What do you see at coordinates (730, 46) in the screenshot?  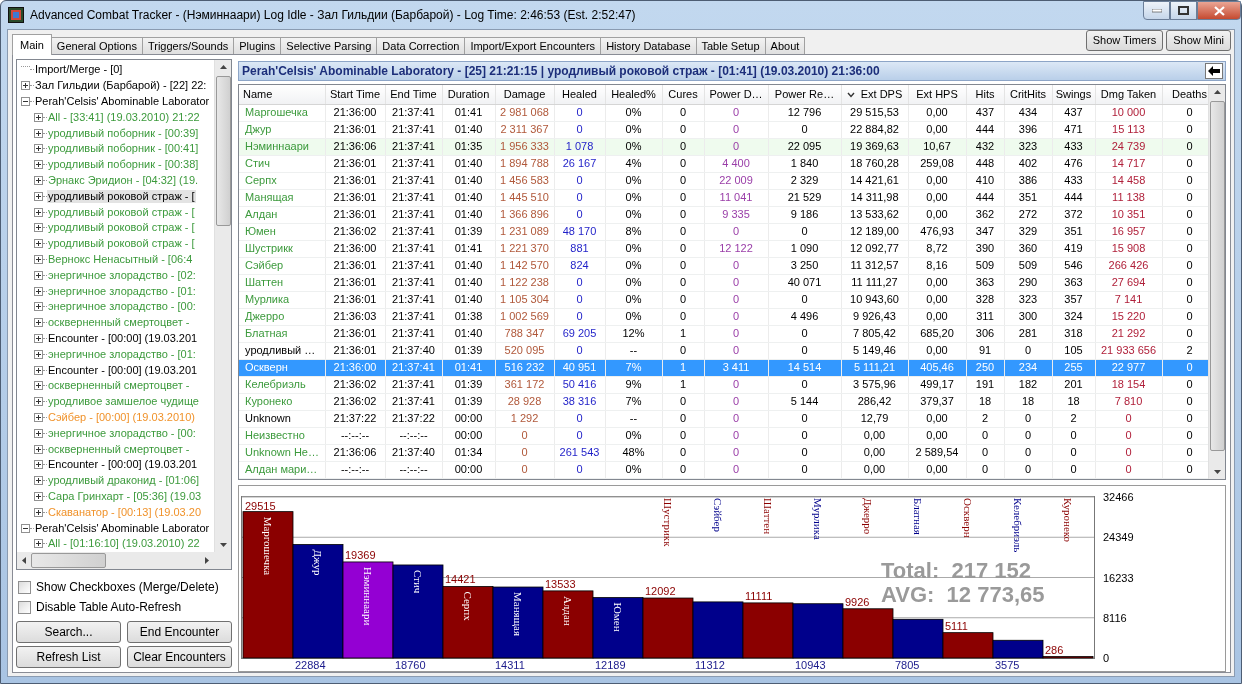 I see `tab: Table Setup` at bounding box center [730, 46].